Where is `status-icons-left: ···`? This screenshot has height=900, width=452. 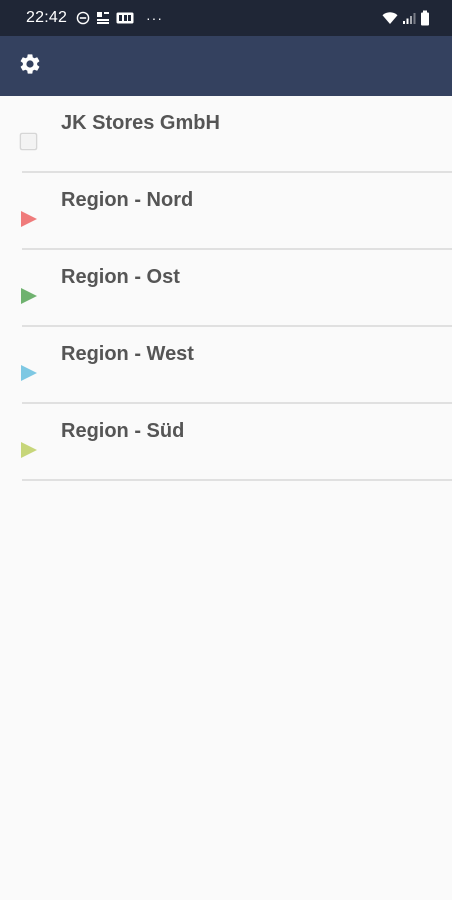
status-icons-left: ··· is located at coordinates (119, 18).